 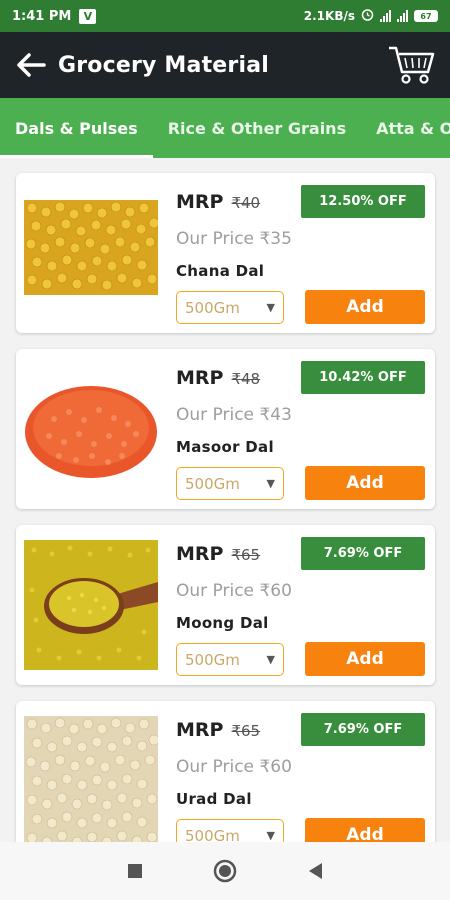 I want to click on mrp-row: MRP ₹40, so click(x=218, y=202).